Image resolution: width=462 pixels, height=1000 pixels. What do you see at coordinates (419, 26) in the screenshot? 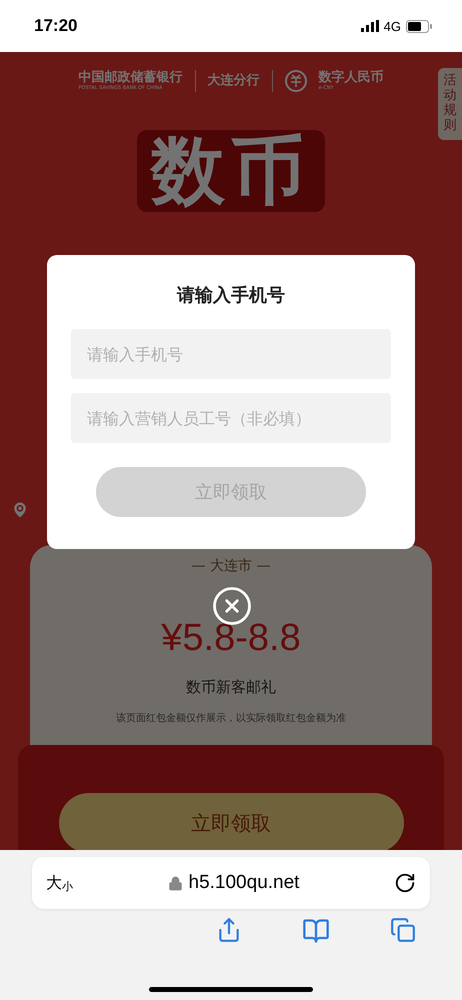
I see `battery-icon` at bounding box center [419, 26].